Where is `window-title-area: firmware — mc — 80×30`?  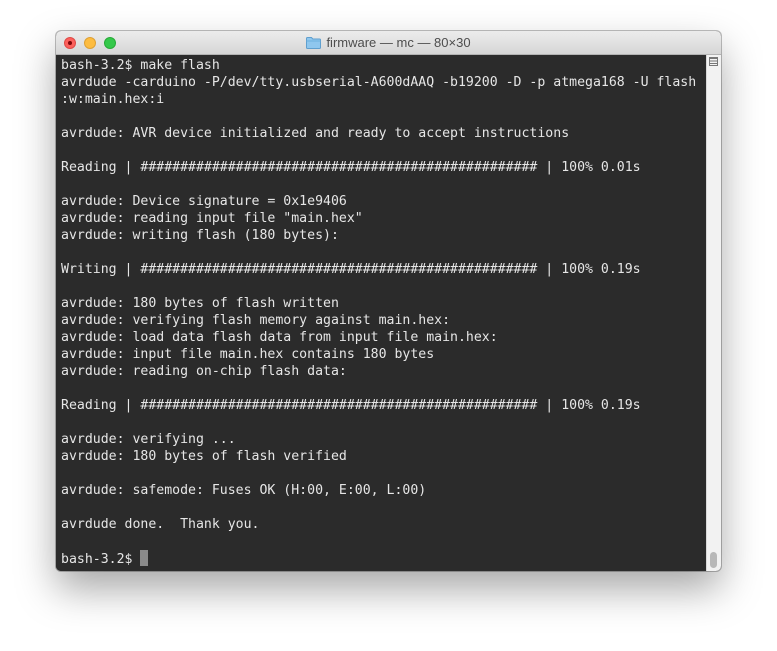
window-title-area: firmware — mc — 80×30 is located at coordinates (388, 42).